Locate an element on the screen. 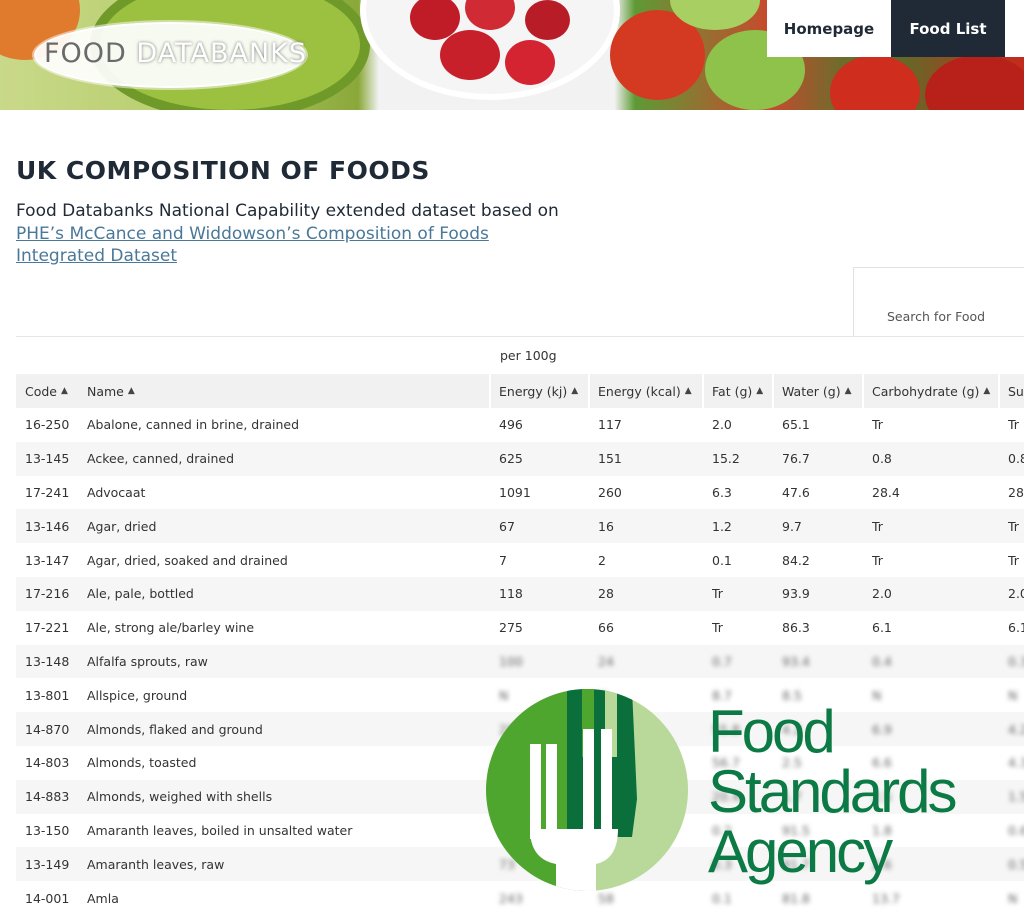 The height and width of the screenshot is (922, 1024). cell-water: 86.3 is located at coordinates (796, 628).